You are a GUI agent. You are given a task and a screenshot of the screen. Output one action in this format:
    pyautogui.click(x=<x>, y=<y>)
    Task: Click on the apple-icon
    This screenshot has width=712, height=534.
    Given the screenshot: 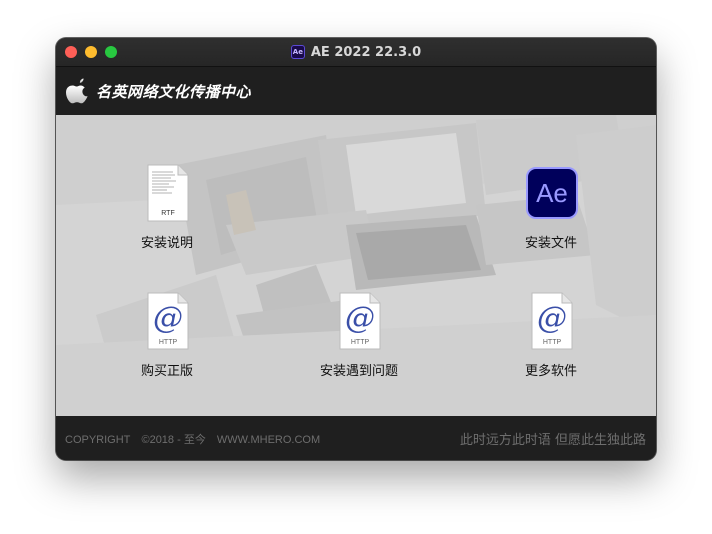 What is the action you would take?
    pyautogui.click(x=77, y=91)
    